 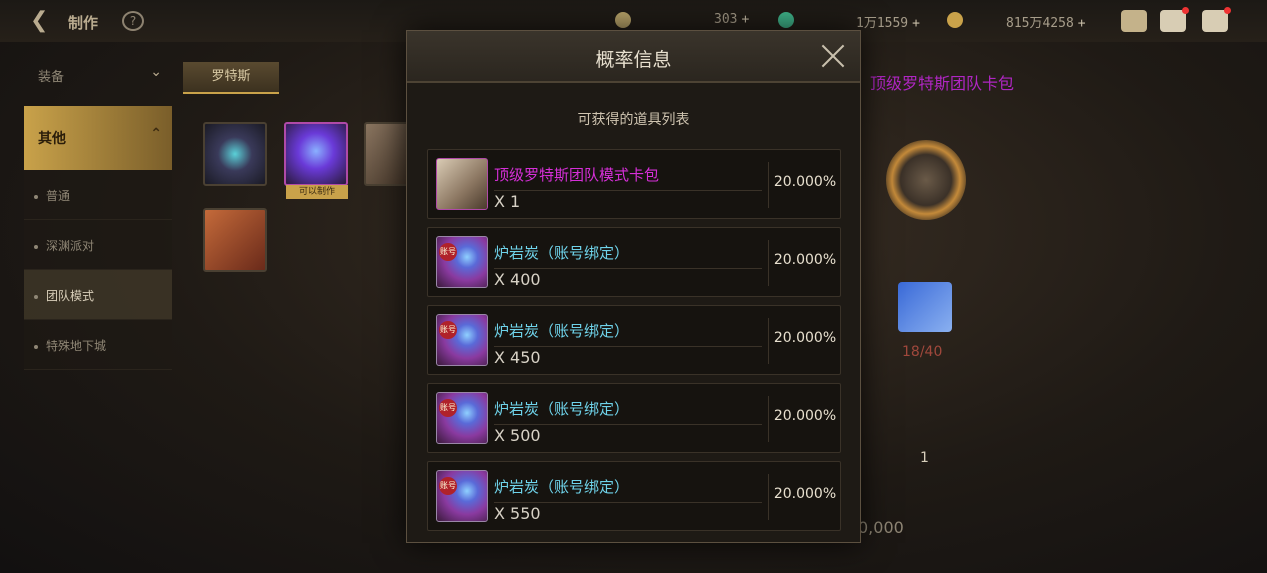 What do you see at coordinates (926, 180) in the screenshot?
I see `selected-item-orb` at bounding box center [926, 180].